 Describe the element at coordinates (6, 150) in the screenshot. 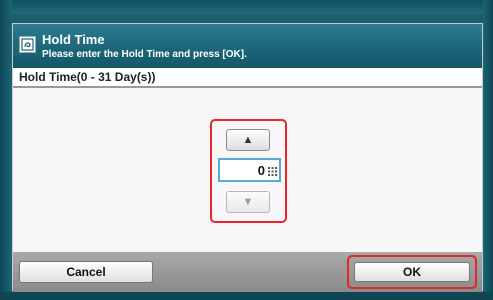

I see `device-bezel-left` at that location.